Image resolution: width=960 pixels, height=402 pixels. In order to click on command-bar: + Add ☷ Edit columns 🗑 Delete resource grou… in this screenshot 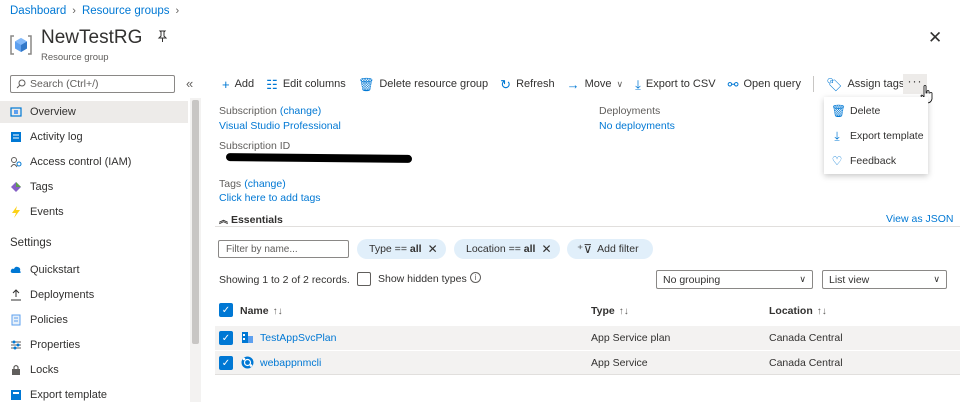, I will do `click(569, 84)`.